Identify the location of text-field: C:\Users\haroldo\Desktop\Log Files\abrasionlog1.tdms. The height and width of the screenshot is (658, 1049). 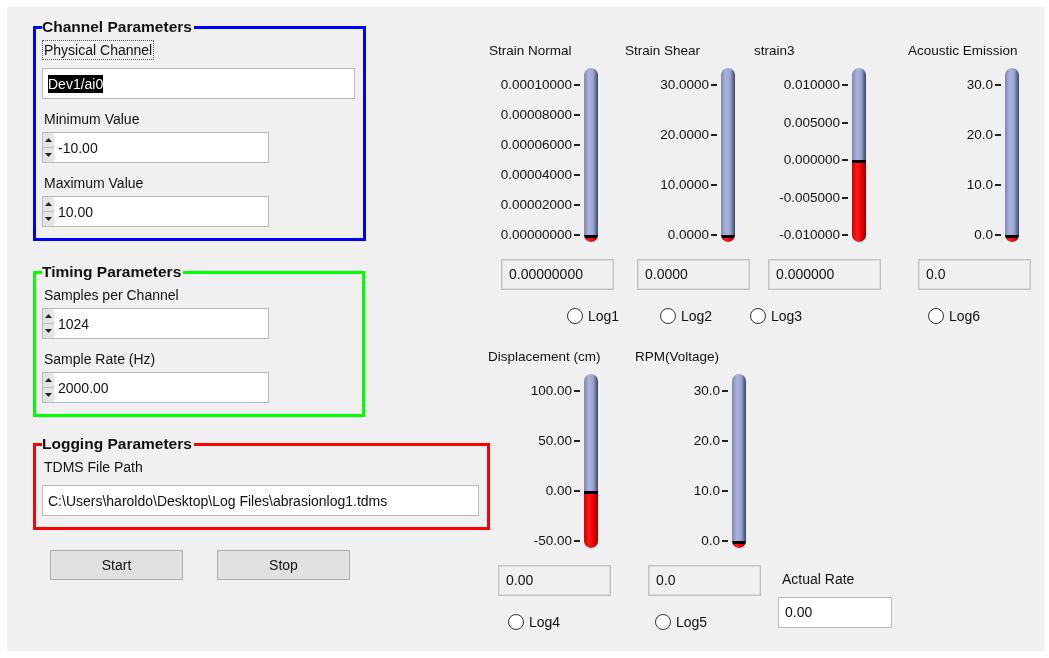
(260, 500).